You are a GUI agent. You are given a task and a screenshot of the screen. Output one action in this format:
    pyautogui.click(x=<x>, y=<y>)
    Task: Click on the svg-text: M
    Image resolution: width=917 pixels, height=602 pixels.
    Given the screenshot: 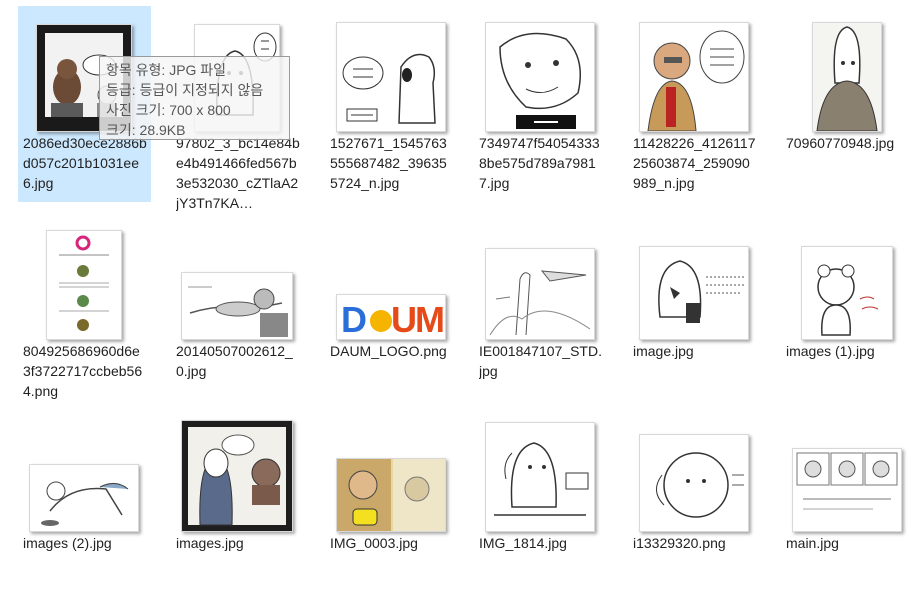 What is the action you would take?
    pyautogui.click(x=430, y=319)
    